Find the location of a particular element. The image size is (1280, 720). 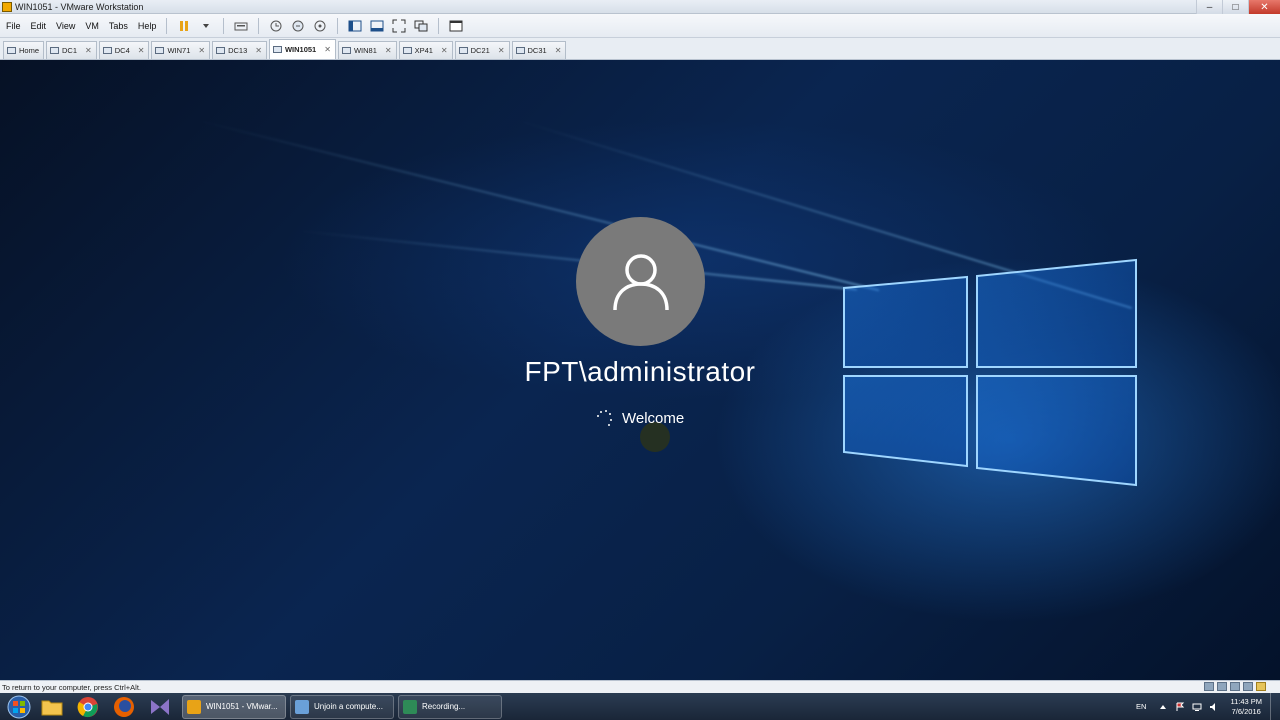

tab-label: DC4 is located at coordinates (122, 50).